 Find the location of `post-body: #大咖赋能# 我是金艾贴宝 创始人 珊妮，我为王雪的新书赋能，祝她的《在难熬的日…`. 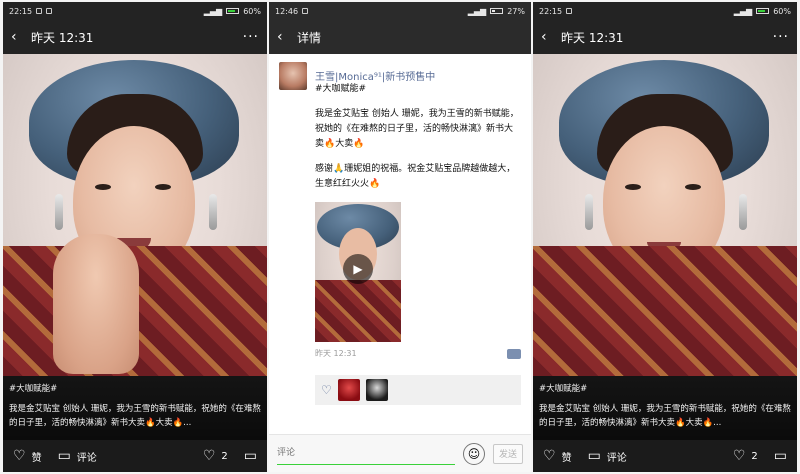

post-body: #大咖赋能# 我是金艾贴宝 创始人 珊妮，我为王雪的新书赋能，祝她的《在难熬的日… is located at coordinates (418, 212).